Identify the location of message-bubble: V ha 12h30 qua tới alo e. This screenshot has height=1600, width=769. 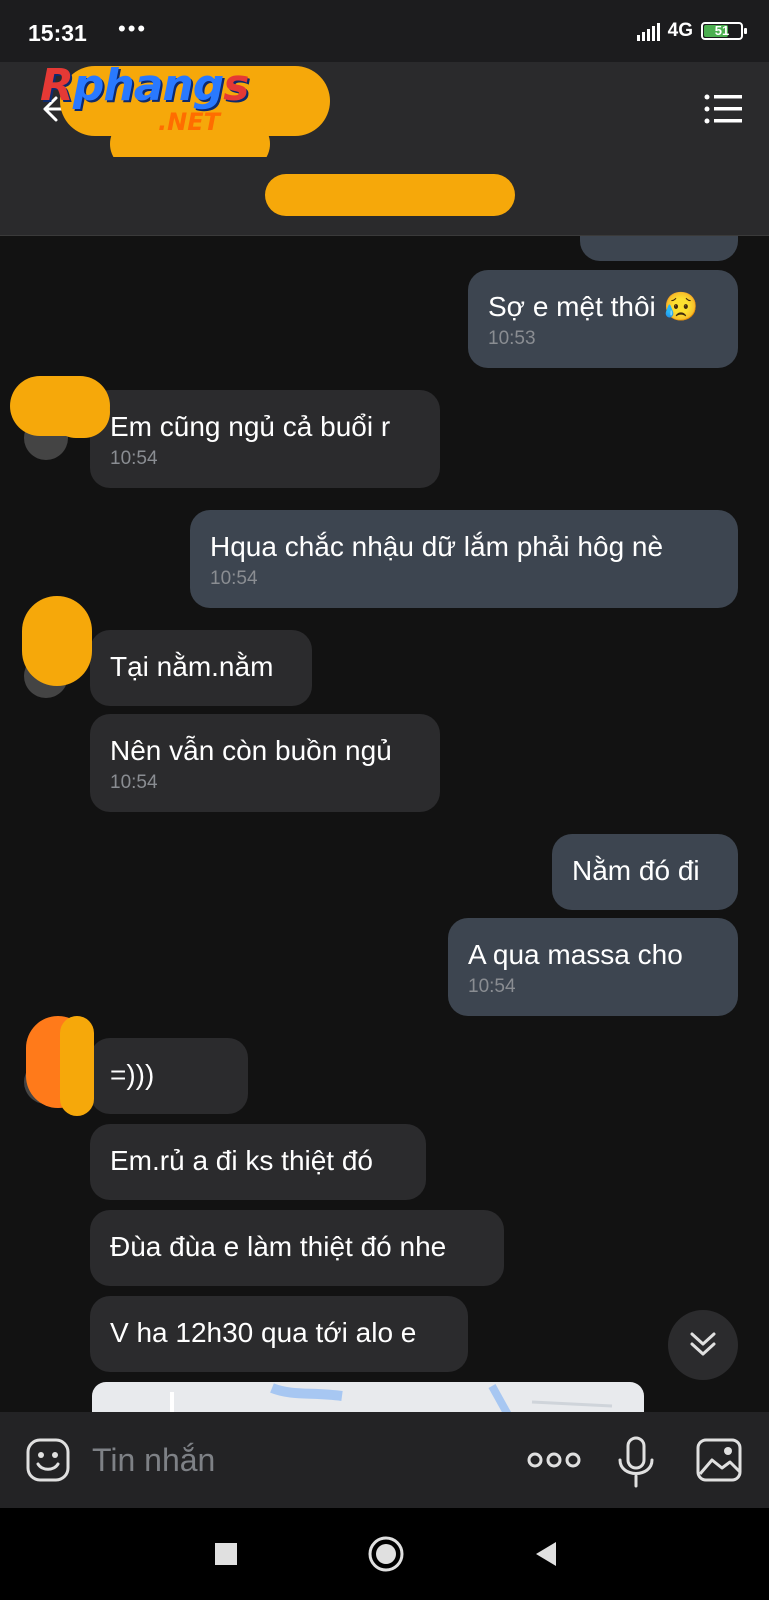
(279, 1334).